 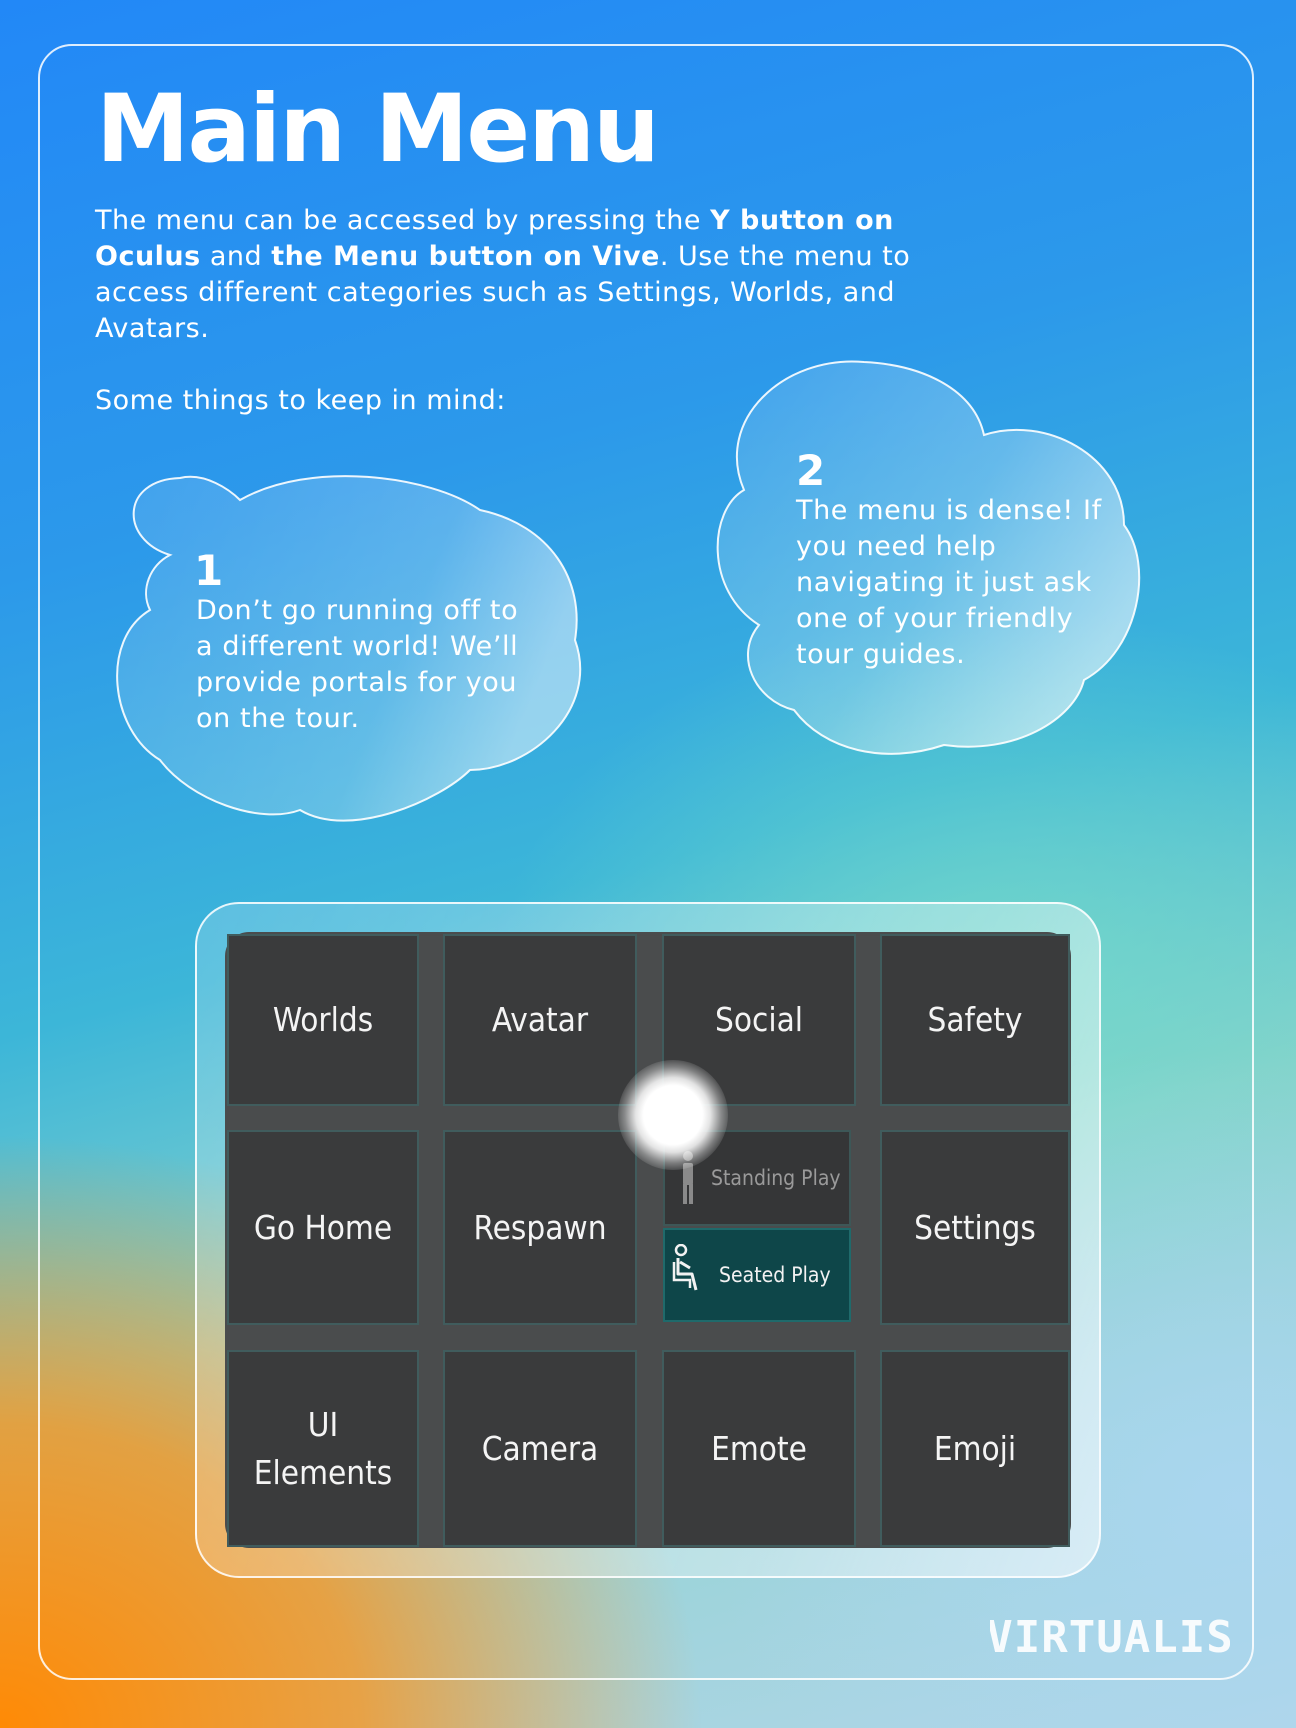 I want to click on menu-tile-avatar: Avatar, so click(x=540, y=1020).